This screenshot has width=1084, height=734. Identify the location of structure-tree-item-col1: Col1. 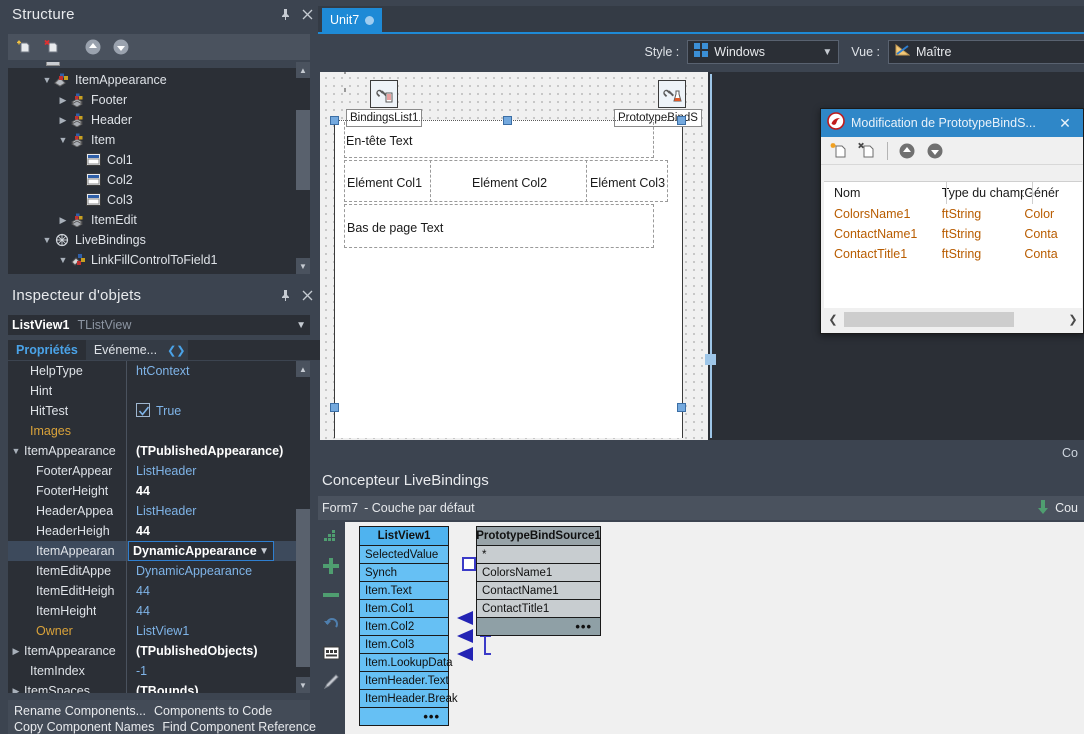
(152, 160).